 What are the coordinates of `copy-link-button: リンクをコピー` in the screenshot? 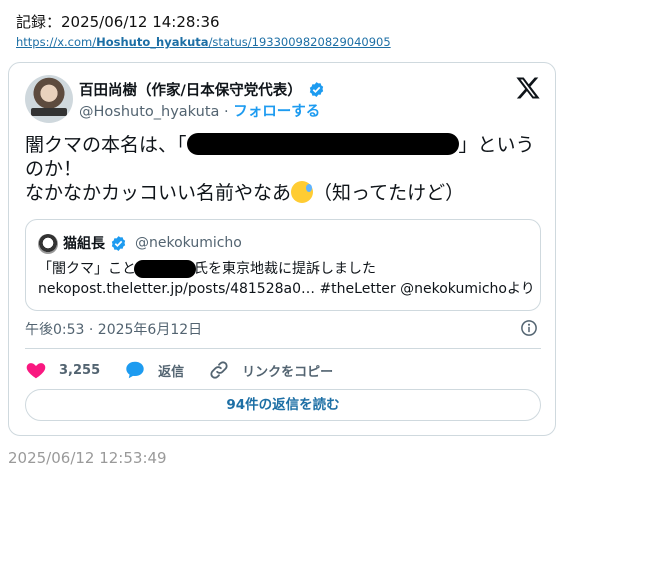 It's located at (270, 370).